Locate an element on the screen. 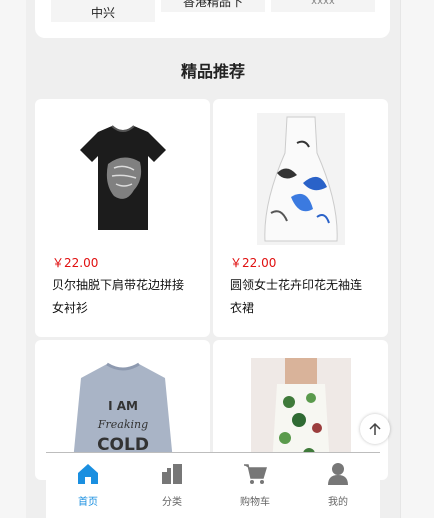 This screenshot has height=518, width=434. category-chip: 香港精品下 is located at coordinates (213, 6).